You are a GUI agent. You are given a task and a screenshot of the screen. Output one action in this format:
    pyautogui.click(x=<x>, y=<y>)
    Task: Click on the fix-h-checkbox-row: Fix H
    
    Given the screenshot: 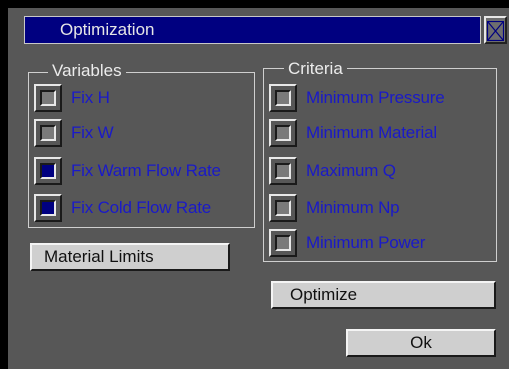 What is the action you would take?
    pyautogui.click(x=72, y=98)
    